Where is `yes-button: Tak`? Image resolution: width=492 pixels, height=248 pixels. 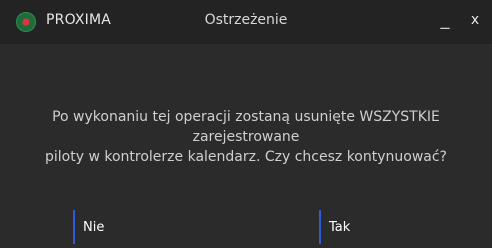
yes-button: Tak is located at coordinates (399, 227).